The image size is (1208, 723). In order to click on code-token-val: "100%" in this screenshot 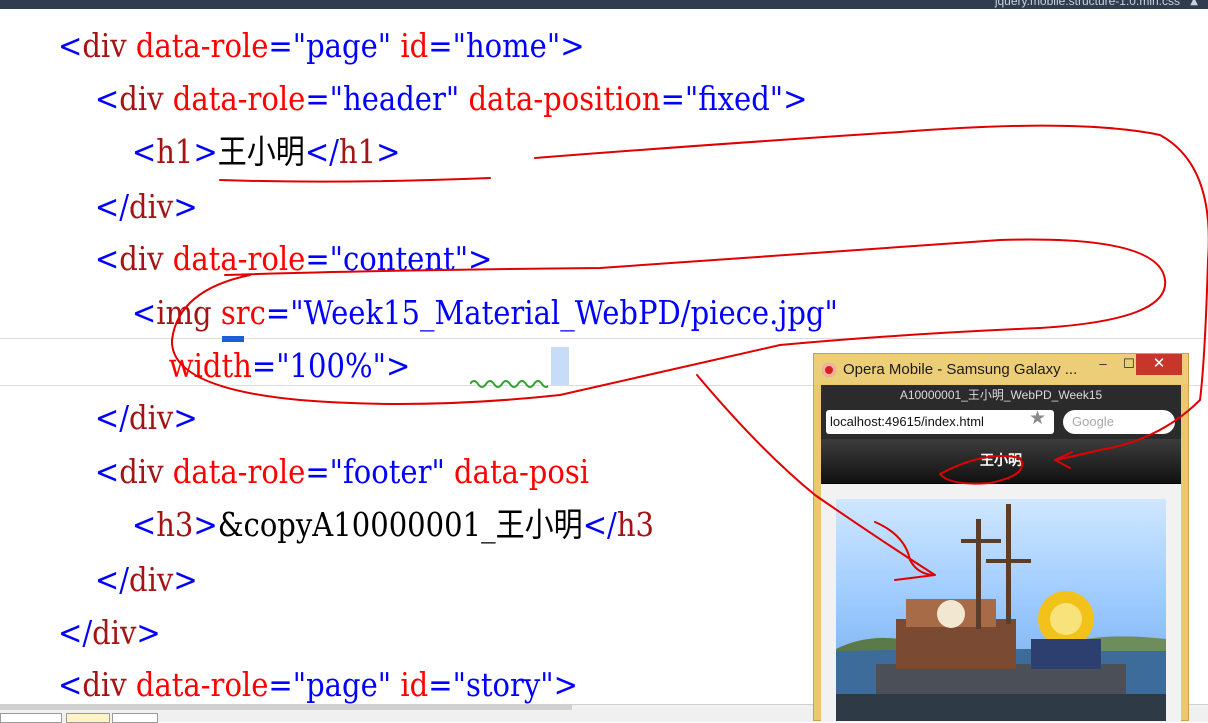, I will do `click(331, 365)`.